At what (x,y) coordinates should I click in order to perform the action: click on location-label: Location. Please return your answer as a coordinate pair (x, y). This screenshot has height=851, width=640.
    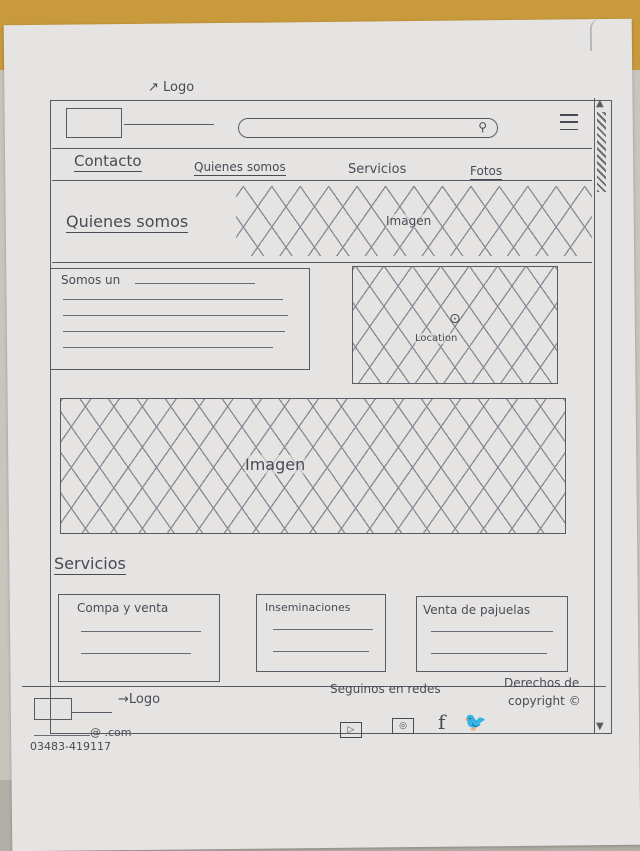
    Looking at the image, I should click on (436, 338).